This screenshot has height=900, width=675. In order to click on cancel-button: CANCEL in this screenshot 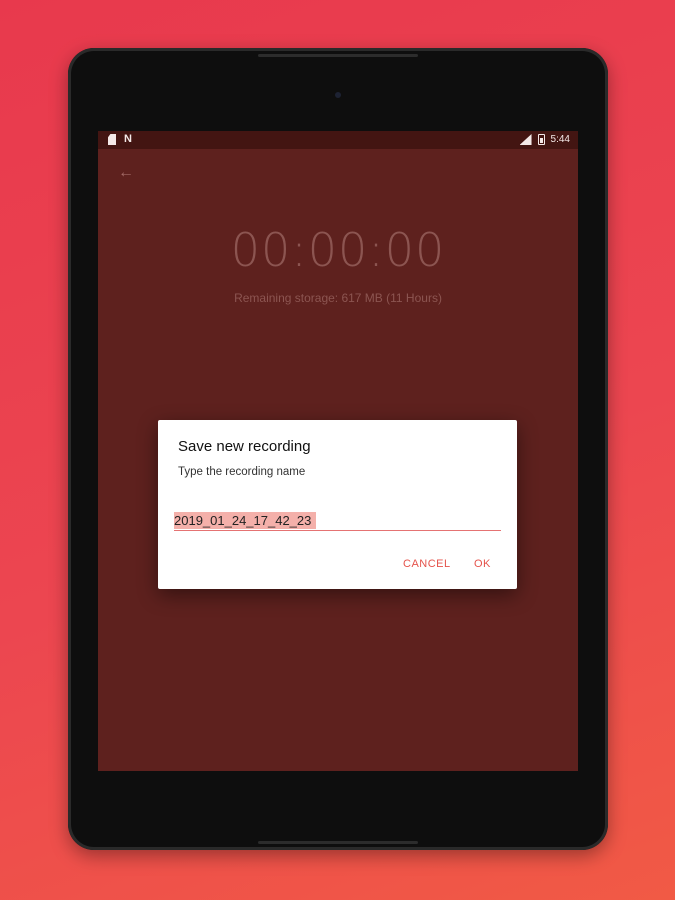, I will do `click(427, 564)`.